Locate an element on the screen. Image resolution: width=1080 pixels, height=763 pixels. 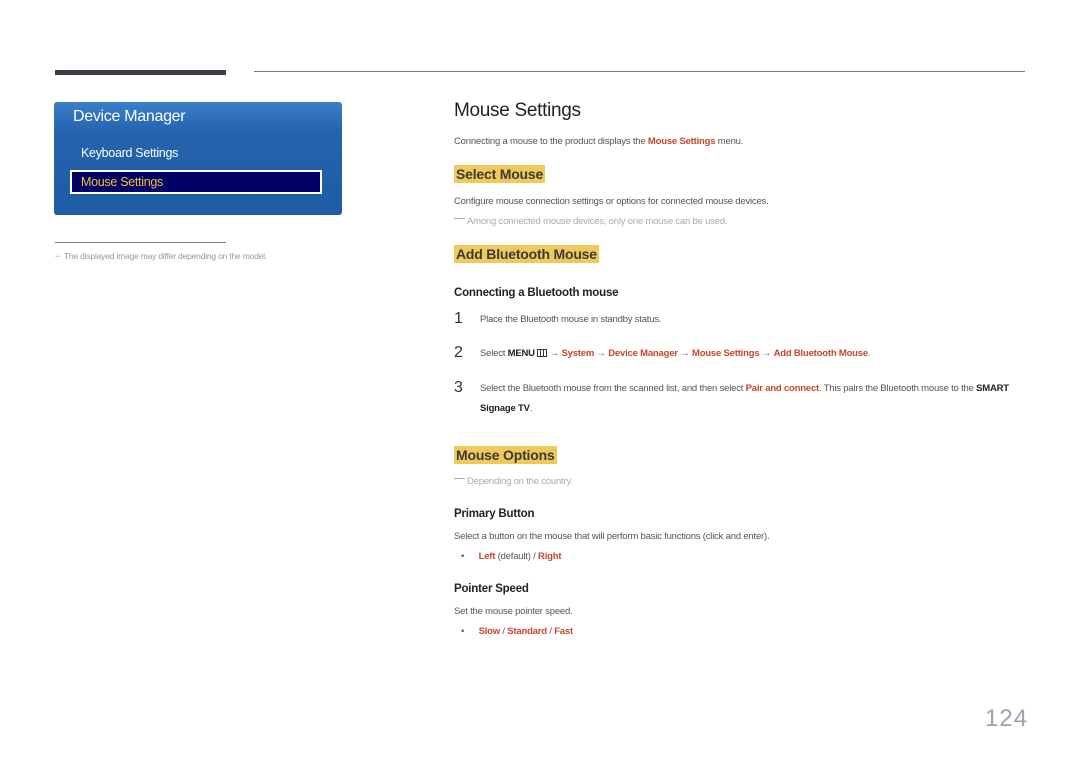
option-slow: Slow is located at coordinates (489, 631).